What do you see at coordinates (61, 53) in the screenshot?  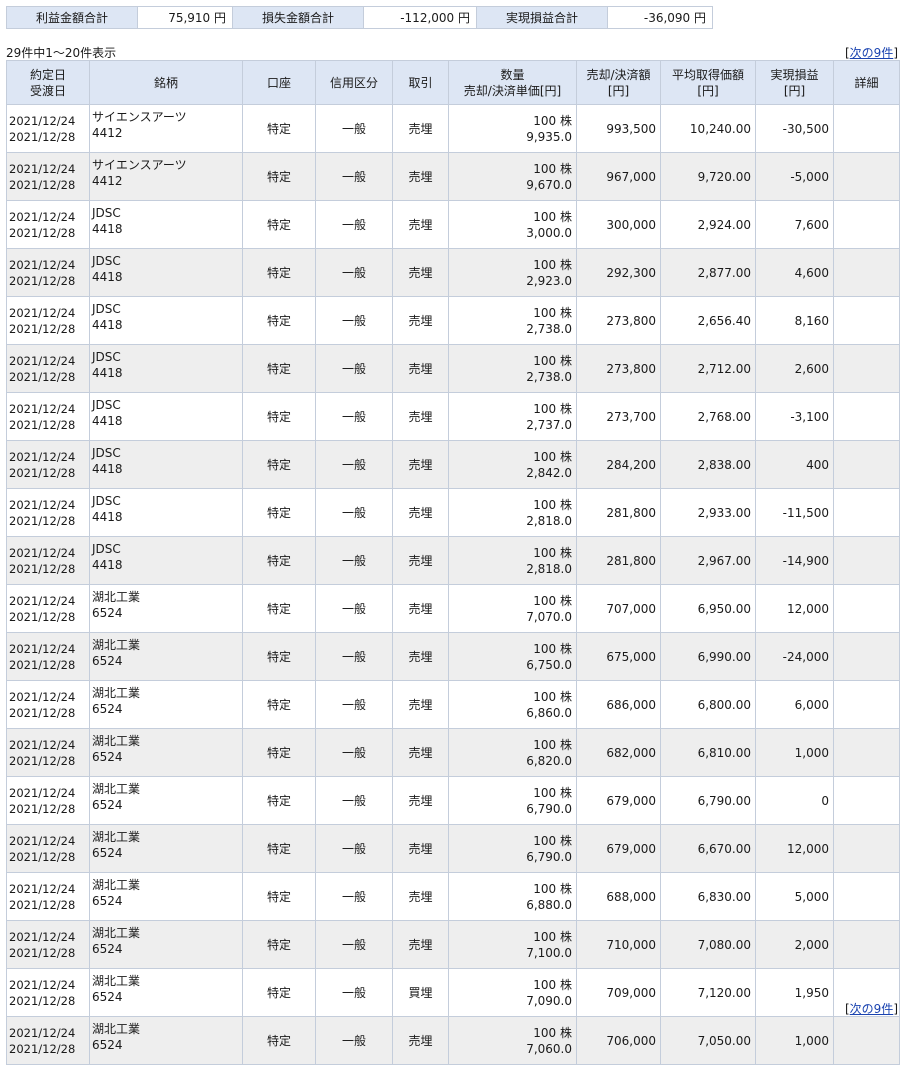 I see `result-count: 29件中1〜20件表示` at bounding box center [61, 53].